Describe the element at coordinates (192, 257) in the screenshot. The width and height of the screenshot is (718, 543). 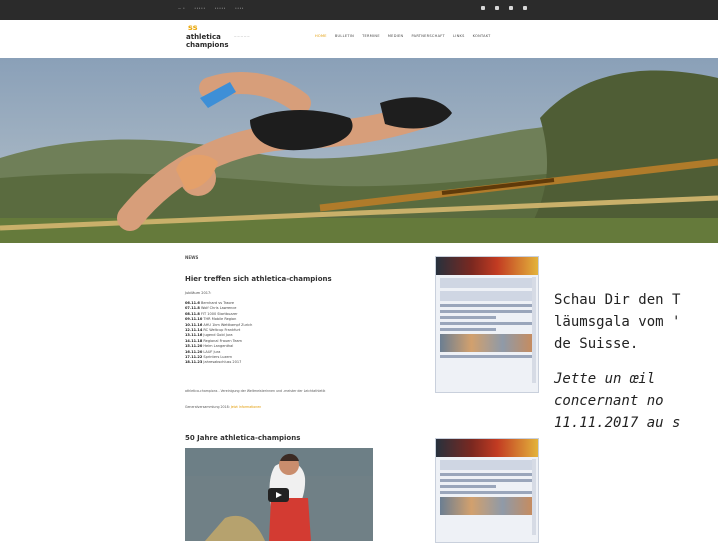
I see `news-label: NEWS` at that location.